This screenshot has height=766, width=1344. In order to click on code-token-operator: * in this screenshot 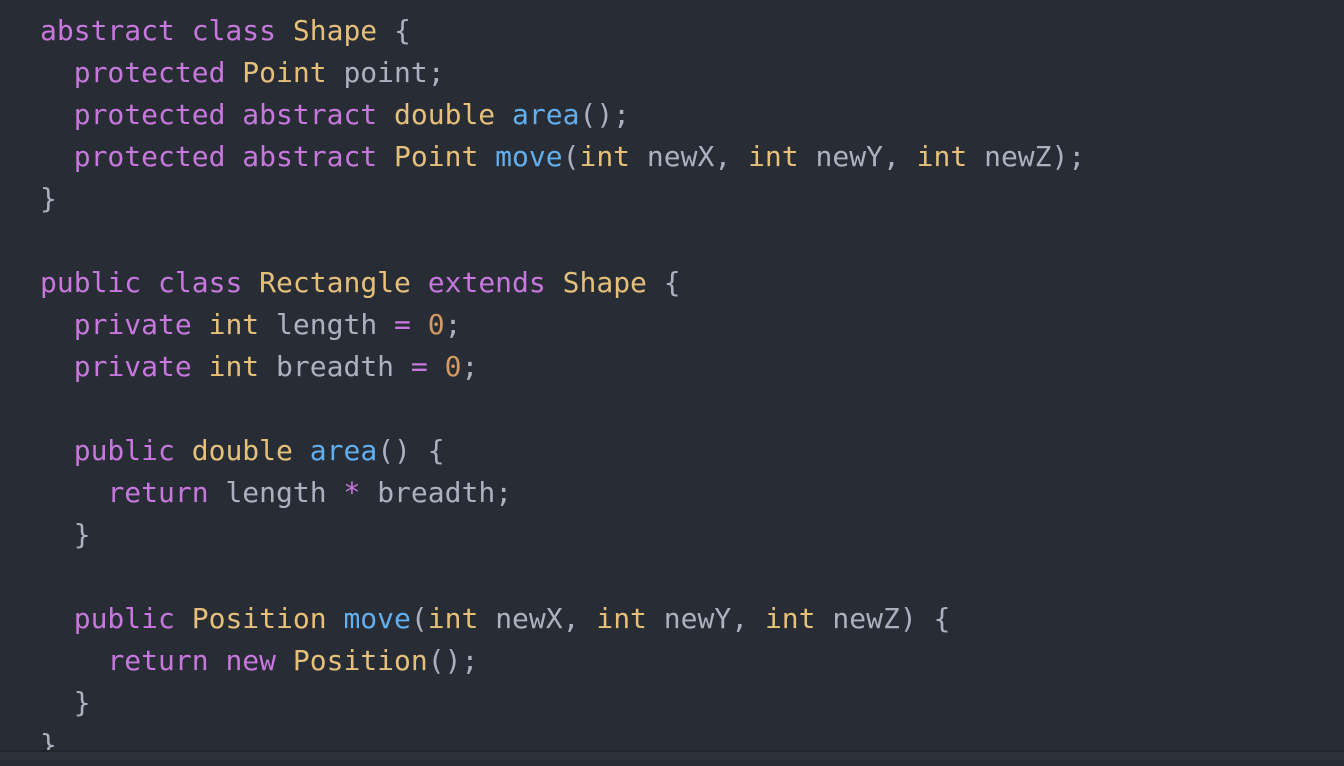, I will do `click(352, 492)`.